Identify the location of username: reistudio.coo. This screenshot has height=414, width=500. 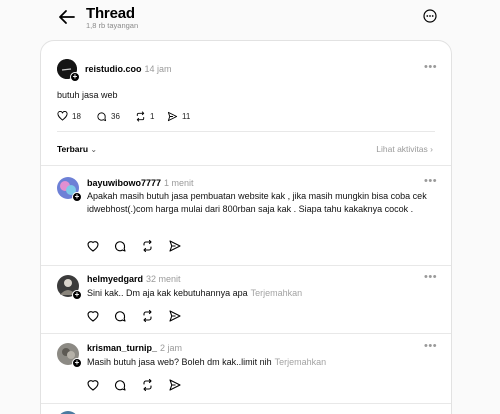
(113, 69).